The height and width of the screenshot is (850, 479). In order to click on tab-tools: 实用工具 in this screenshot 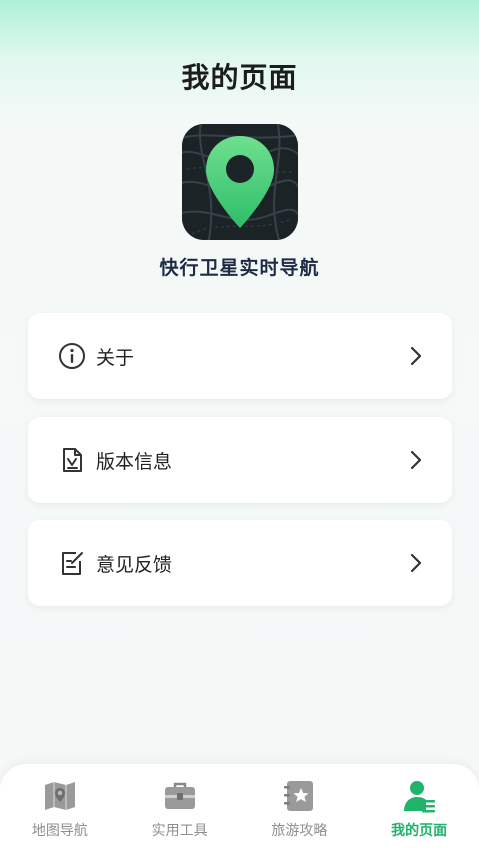, I will do `click(180, 807)`.